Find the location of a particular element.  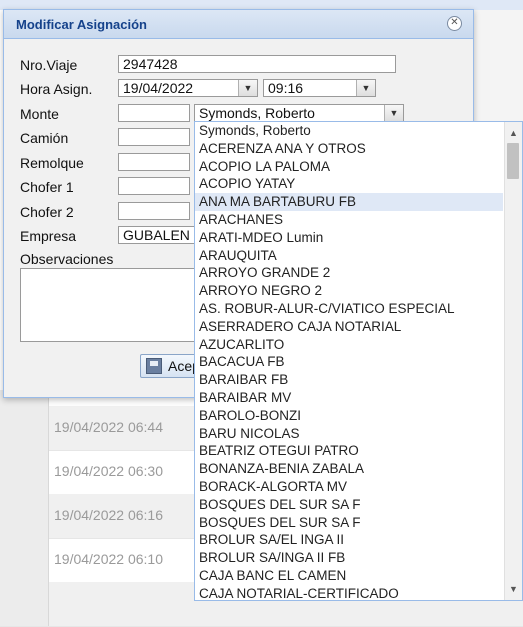

dropdown-option: BORACK-ALGORTA MV is located at coordinates (349, 487).